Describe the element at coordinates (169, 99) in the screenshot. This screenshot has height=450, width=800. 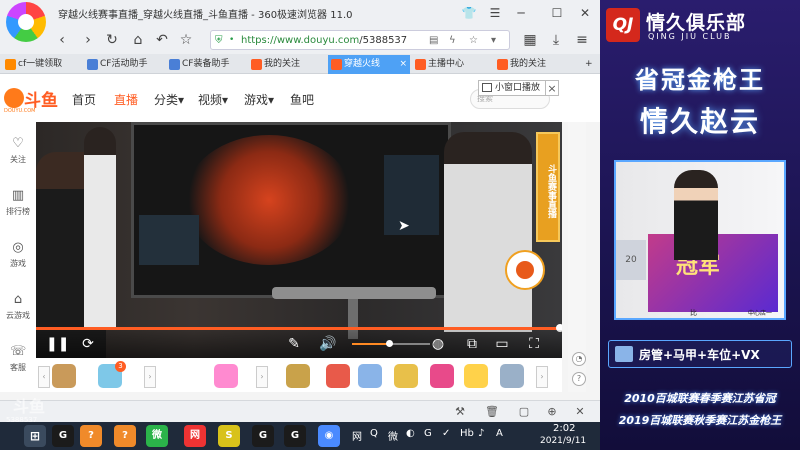
I see `site-nav-item: 分类▾` at that location.